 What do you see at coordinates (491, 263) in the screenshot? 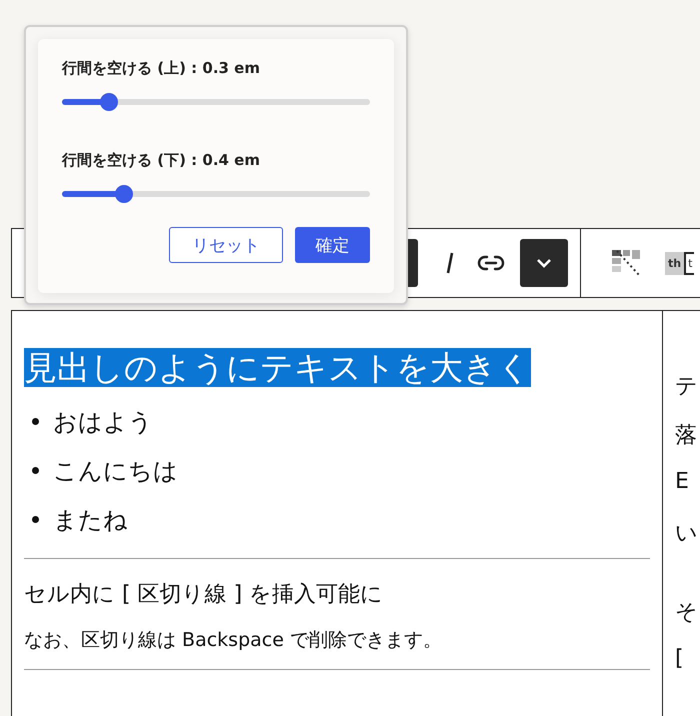
I see `link-icon` at bounding box center [491, 263].